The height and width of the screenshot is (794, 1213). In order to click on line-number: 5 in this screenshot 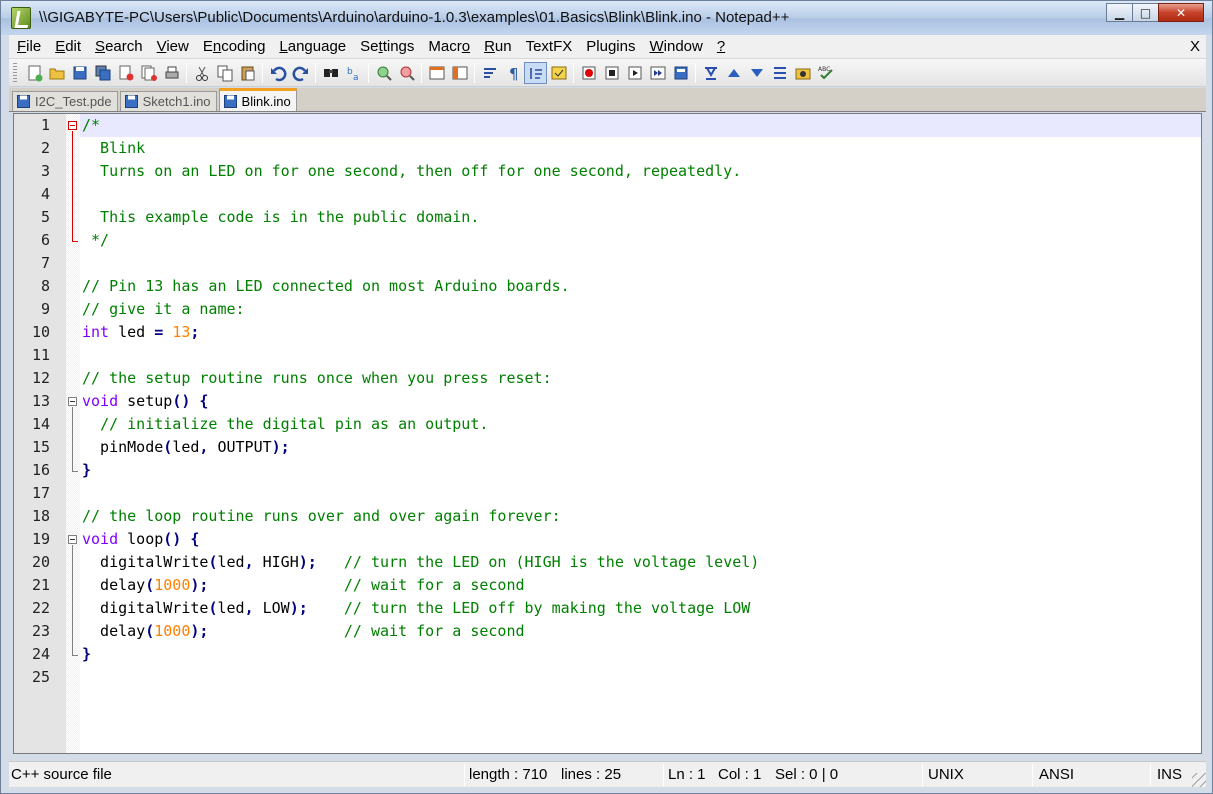, I will do `click(32, 217)`.